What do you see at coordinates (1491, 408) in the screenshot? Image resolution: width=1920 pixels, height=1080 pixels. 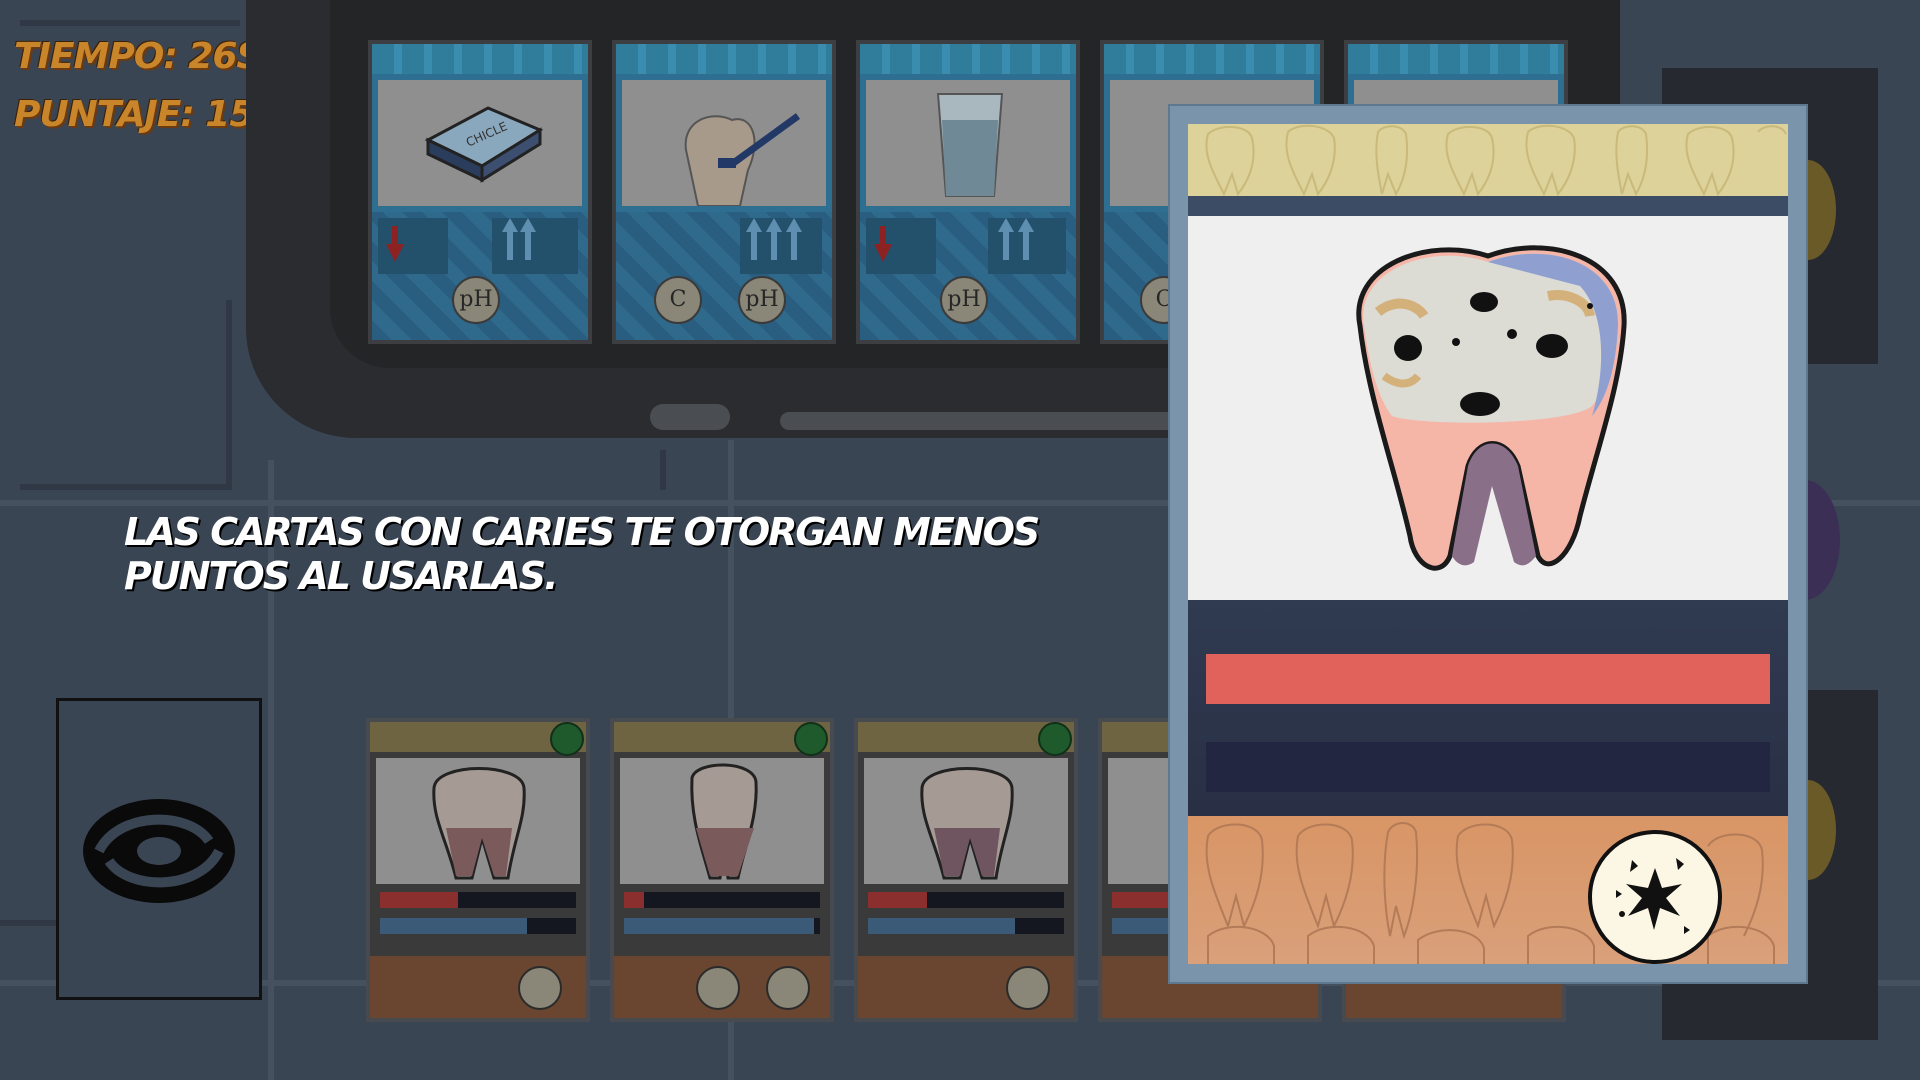 I see `decayed-molar-icon` at bounding box center [1491, 408].